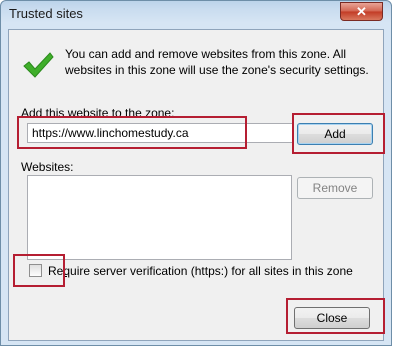 The height and width of the screenshot is (348, 394). I want to click on add-website-label: Add this website to the zone:, so click(98, 113).